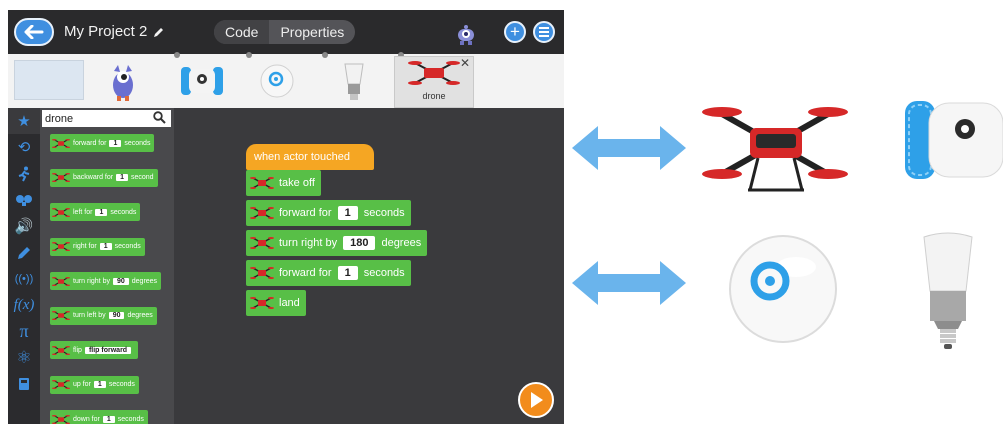 The image size is (1003, 424). Describe the element at coordinates (86, 419) in the screenshot. I see `block-label: down for` at that location.